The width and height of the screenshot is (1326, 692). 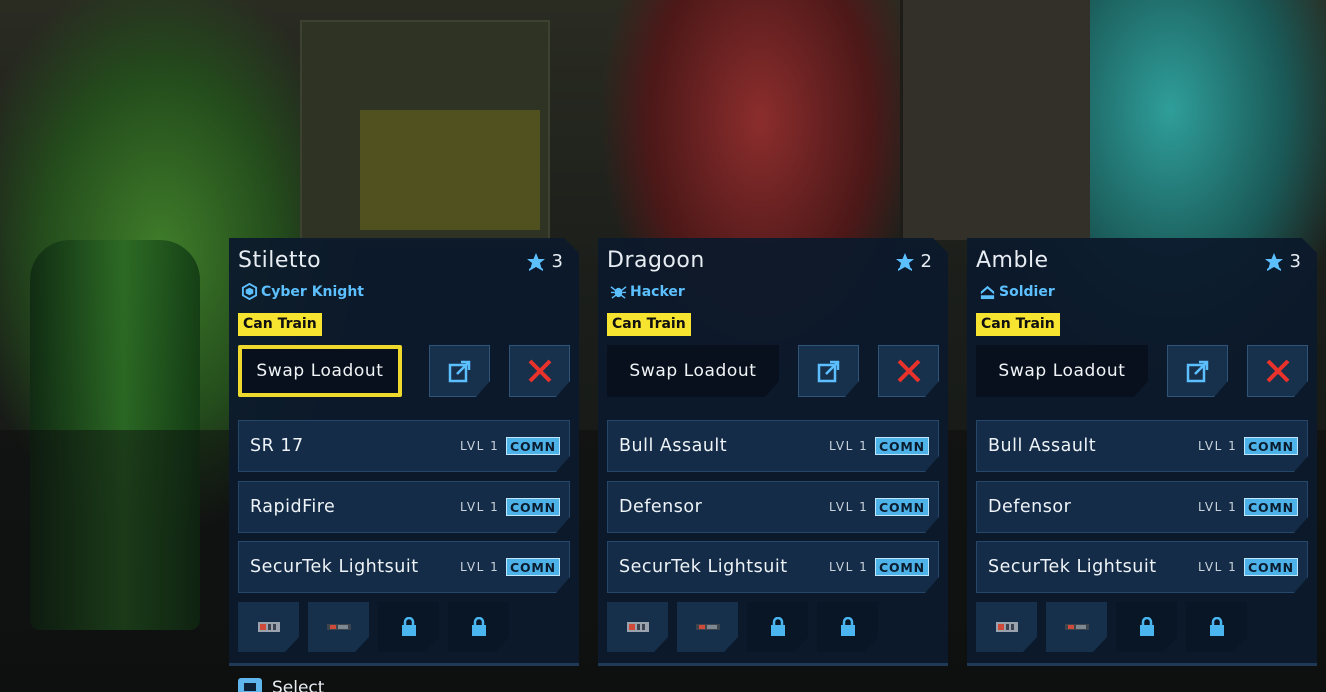 What do you see at coordinates (404, 446) in the screenshot?
I see `loadout-item-primary: SR 17 LVL 1 COMN` at bounding box center [404, 446].